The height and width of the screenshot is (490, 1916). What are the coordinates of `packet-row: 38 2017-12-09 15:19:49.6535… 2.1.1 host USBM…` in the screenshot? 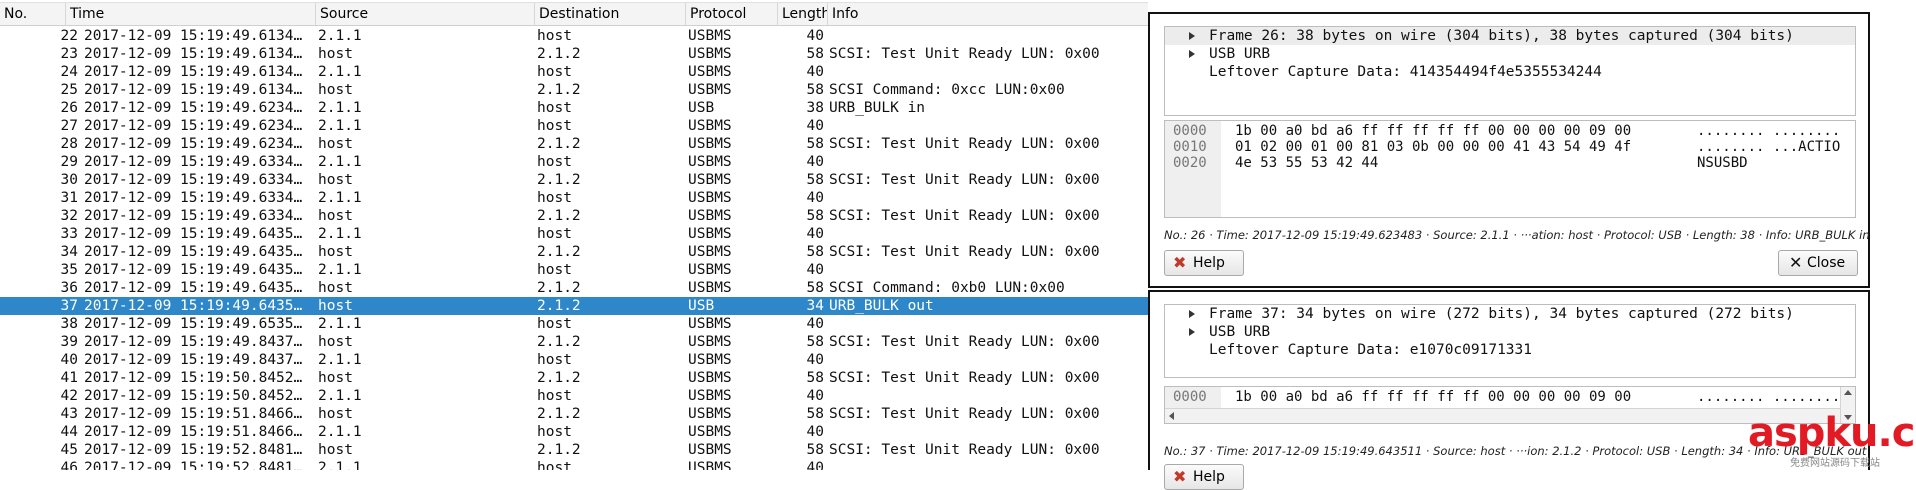 It's located at (574, 324).